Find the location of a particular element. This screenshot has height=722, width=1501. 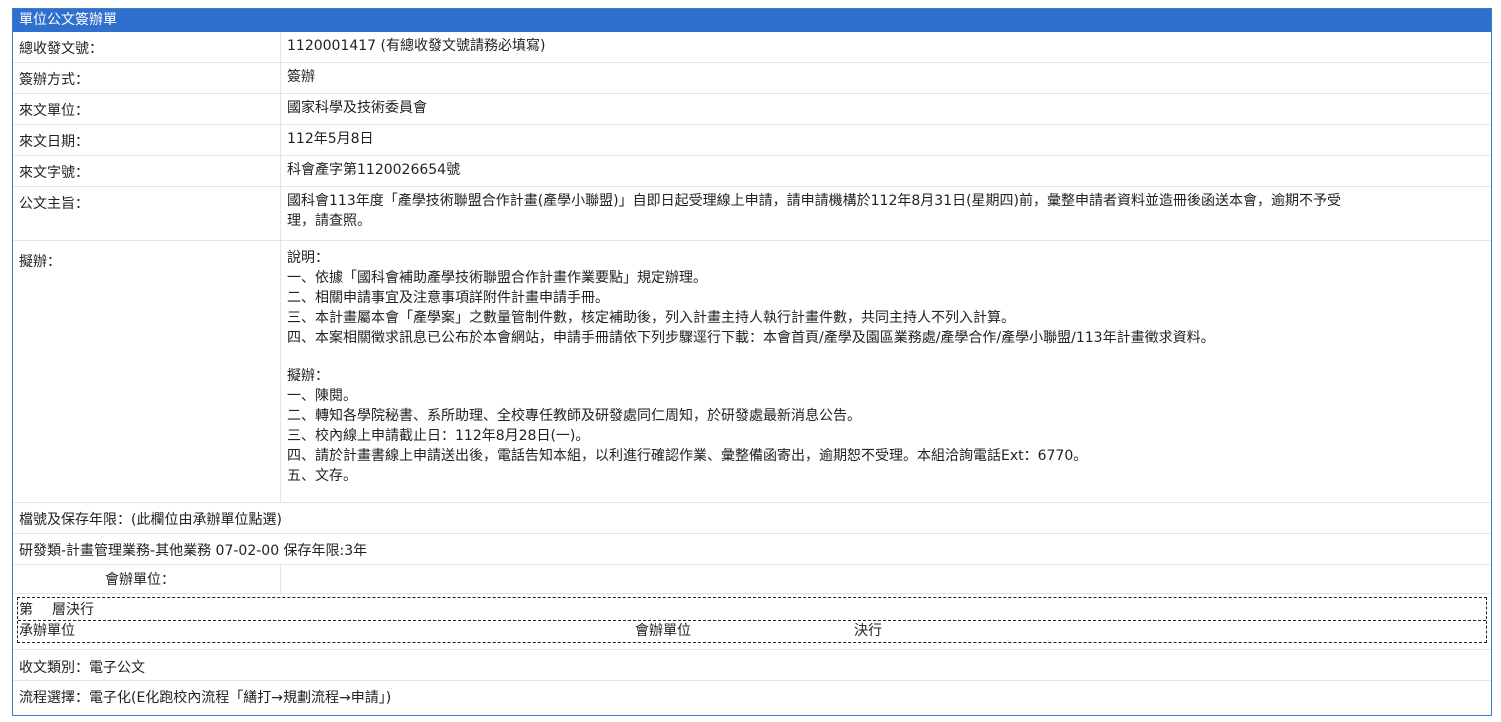

explain-line: 一、依據「國科會補助產學技術聯盟合作計畫作業要點」規定辦理。 is located at coordinates (497, 278).